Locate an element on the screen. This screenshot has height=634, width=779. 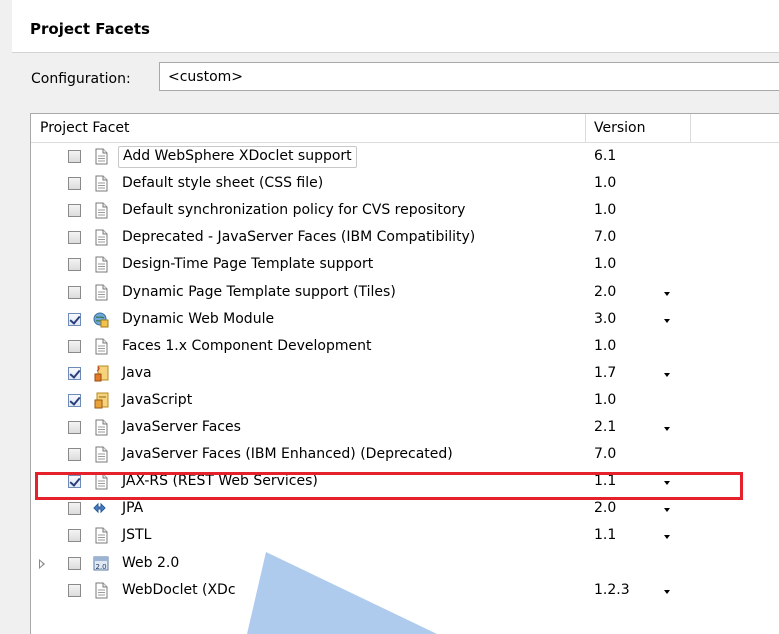
table-row: JavaScript 1.0 is located at coordinates (405, 401).